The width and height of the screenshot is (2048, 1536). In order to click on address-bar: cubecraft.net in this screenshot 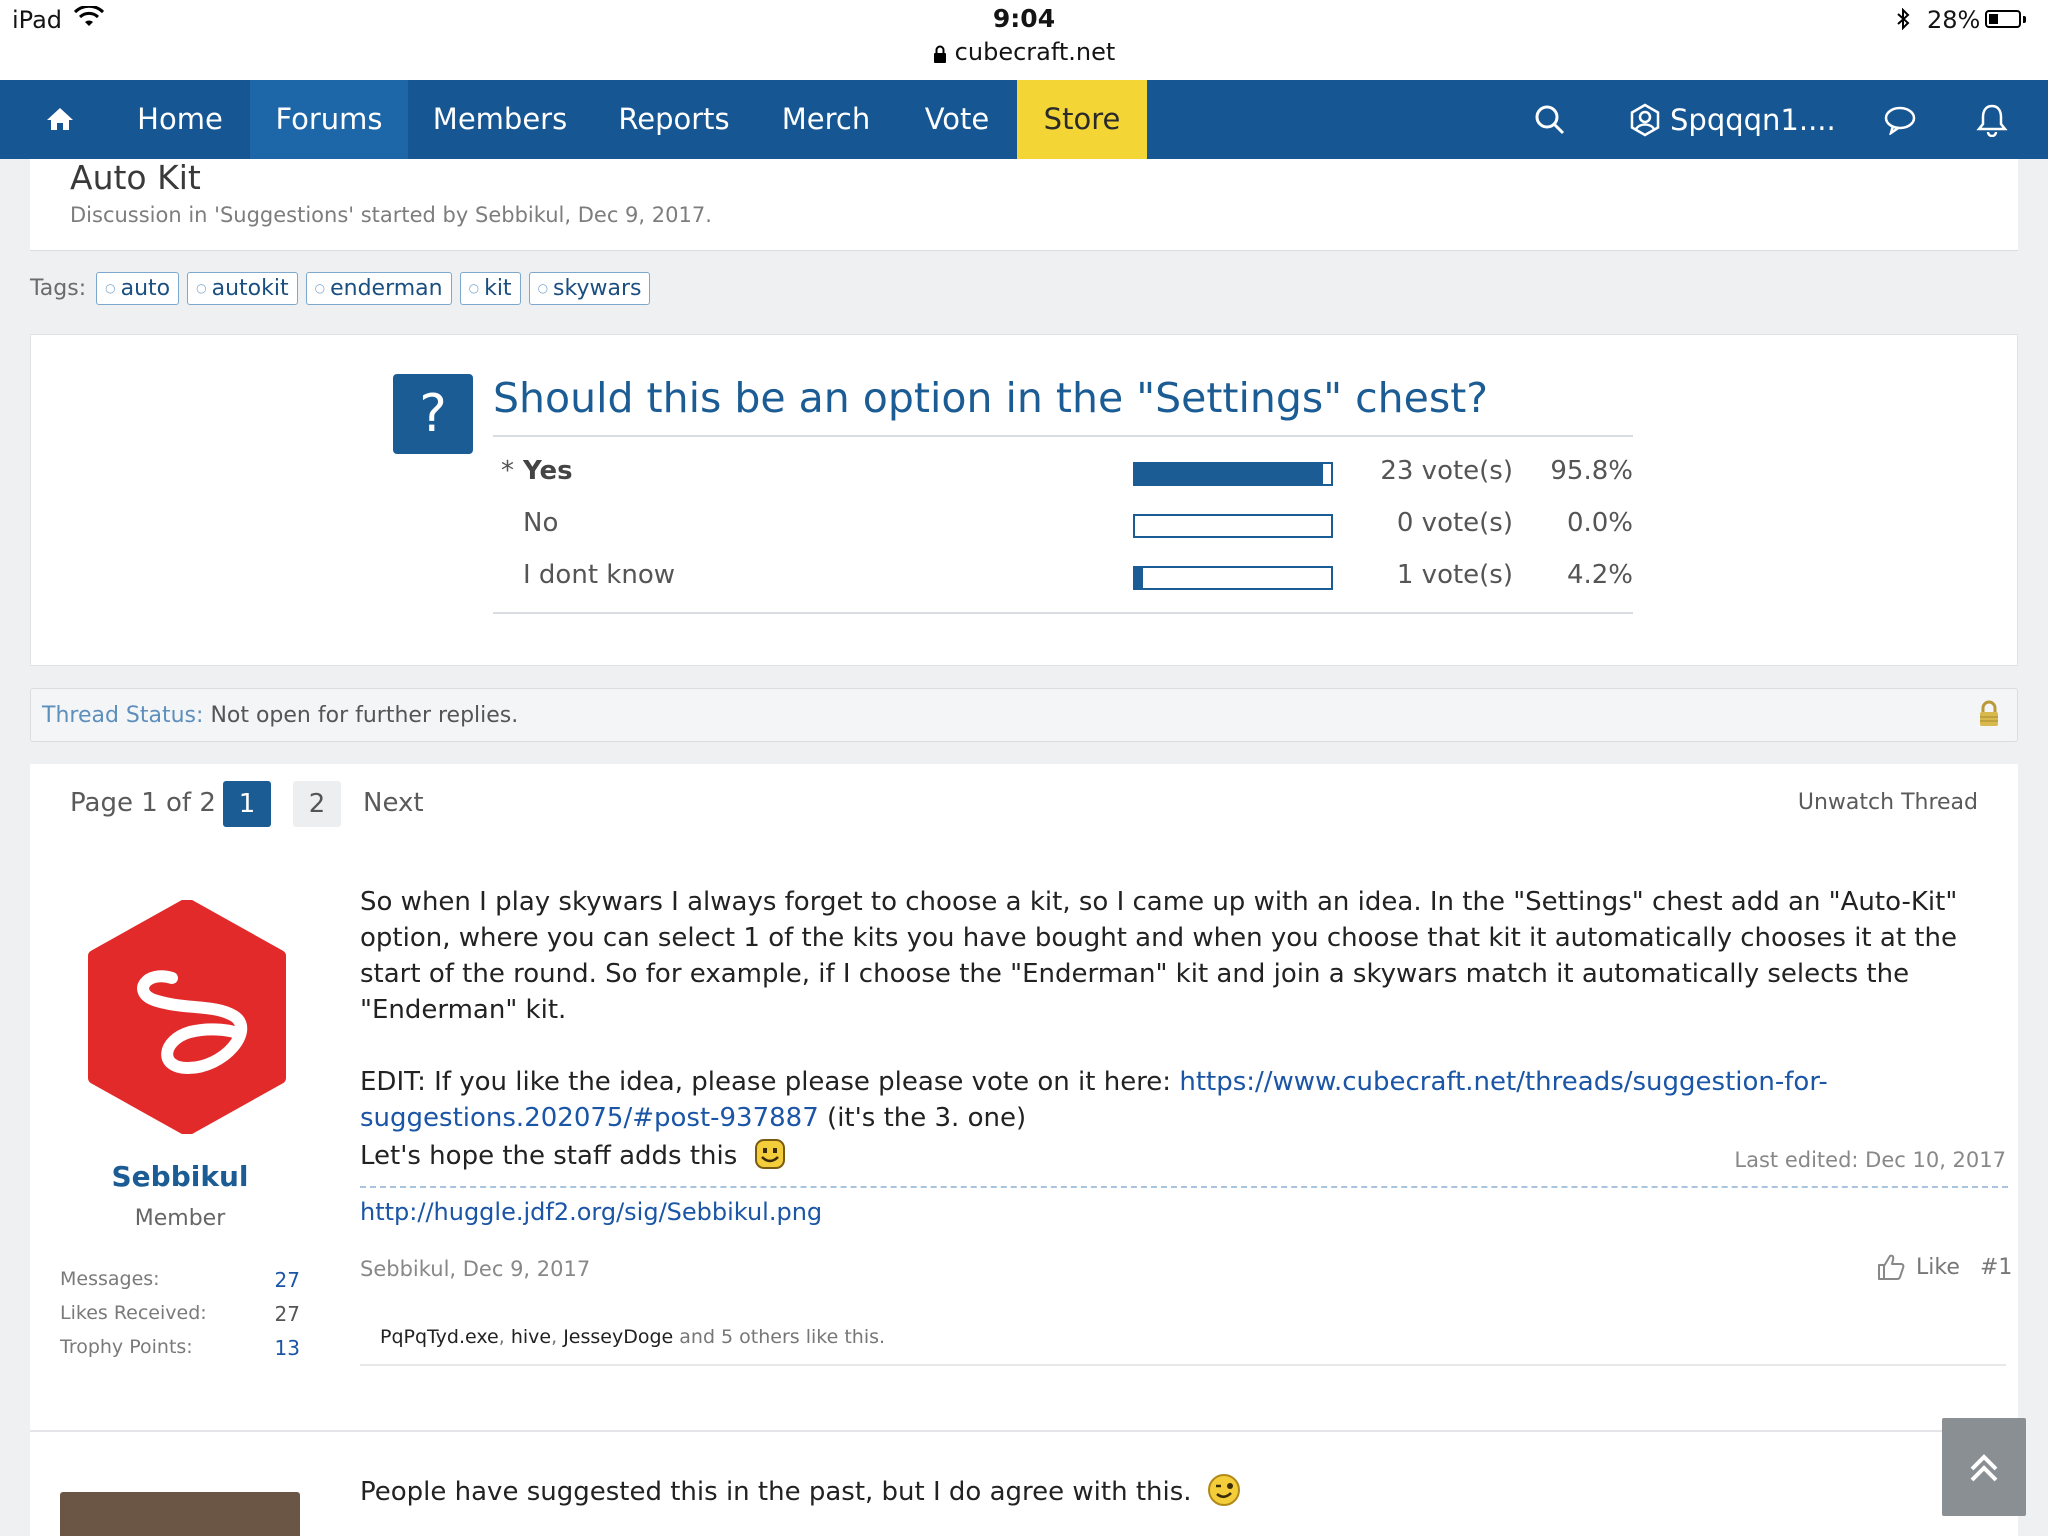, I will do `click(1024, 53)`.